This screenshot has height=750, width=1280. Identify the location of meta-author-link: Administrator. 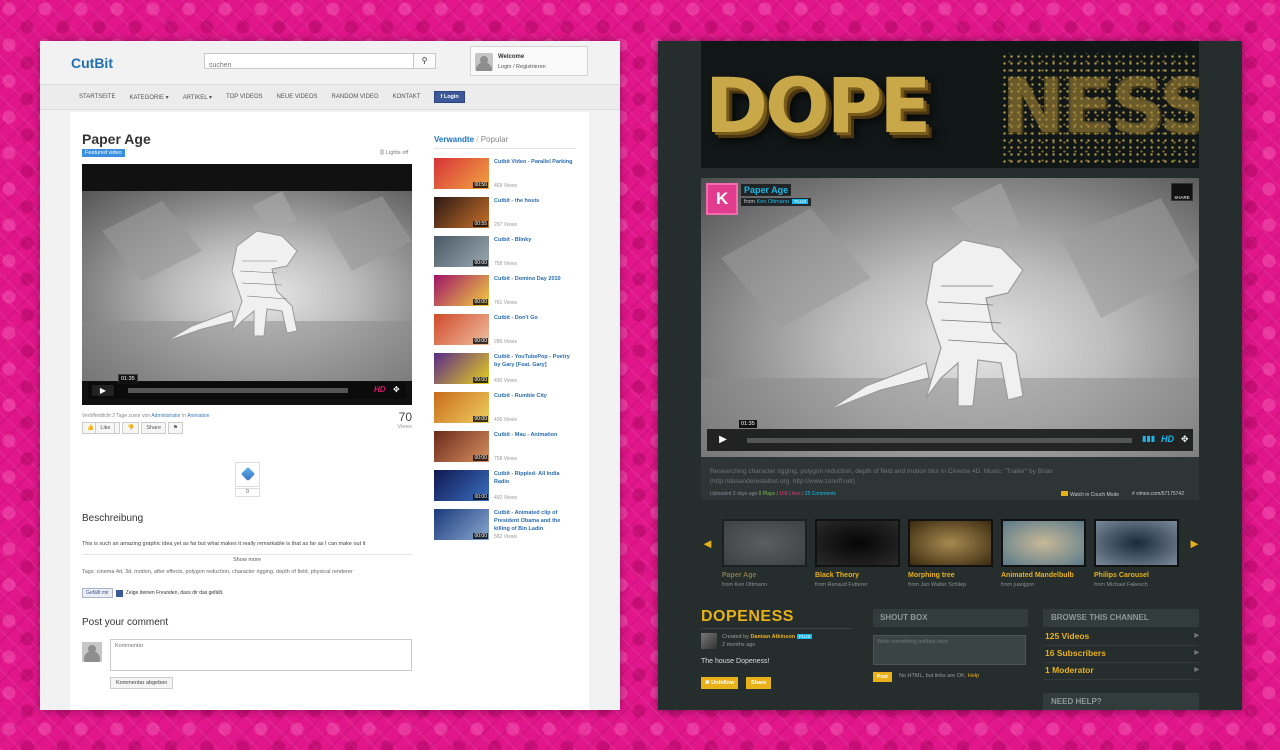
(165, 416).